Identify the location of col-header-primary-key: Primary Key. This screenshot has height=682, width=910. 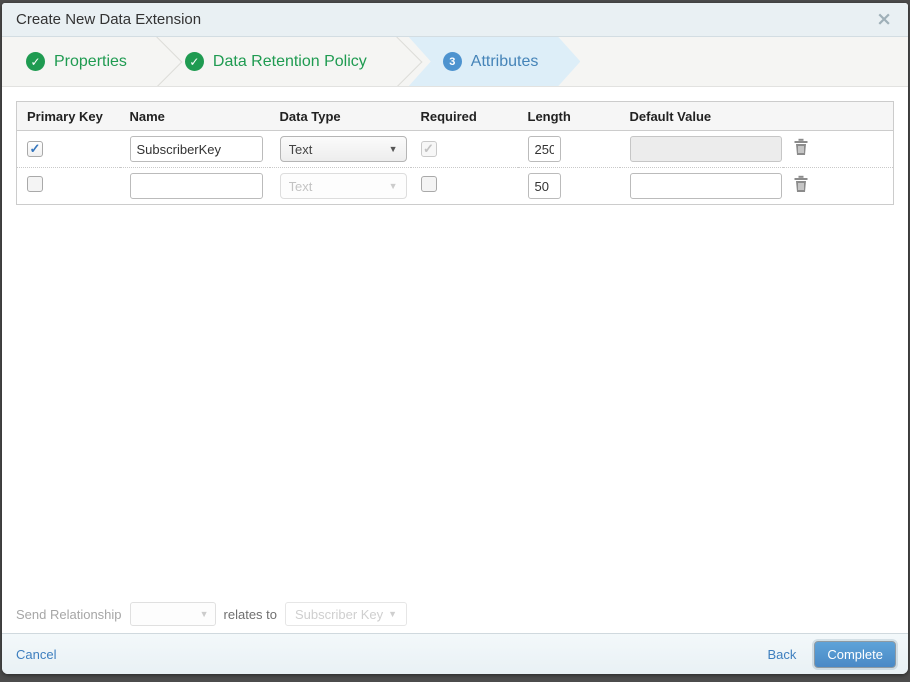
(68, 116).